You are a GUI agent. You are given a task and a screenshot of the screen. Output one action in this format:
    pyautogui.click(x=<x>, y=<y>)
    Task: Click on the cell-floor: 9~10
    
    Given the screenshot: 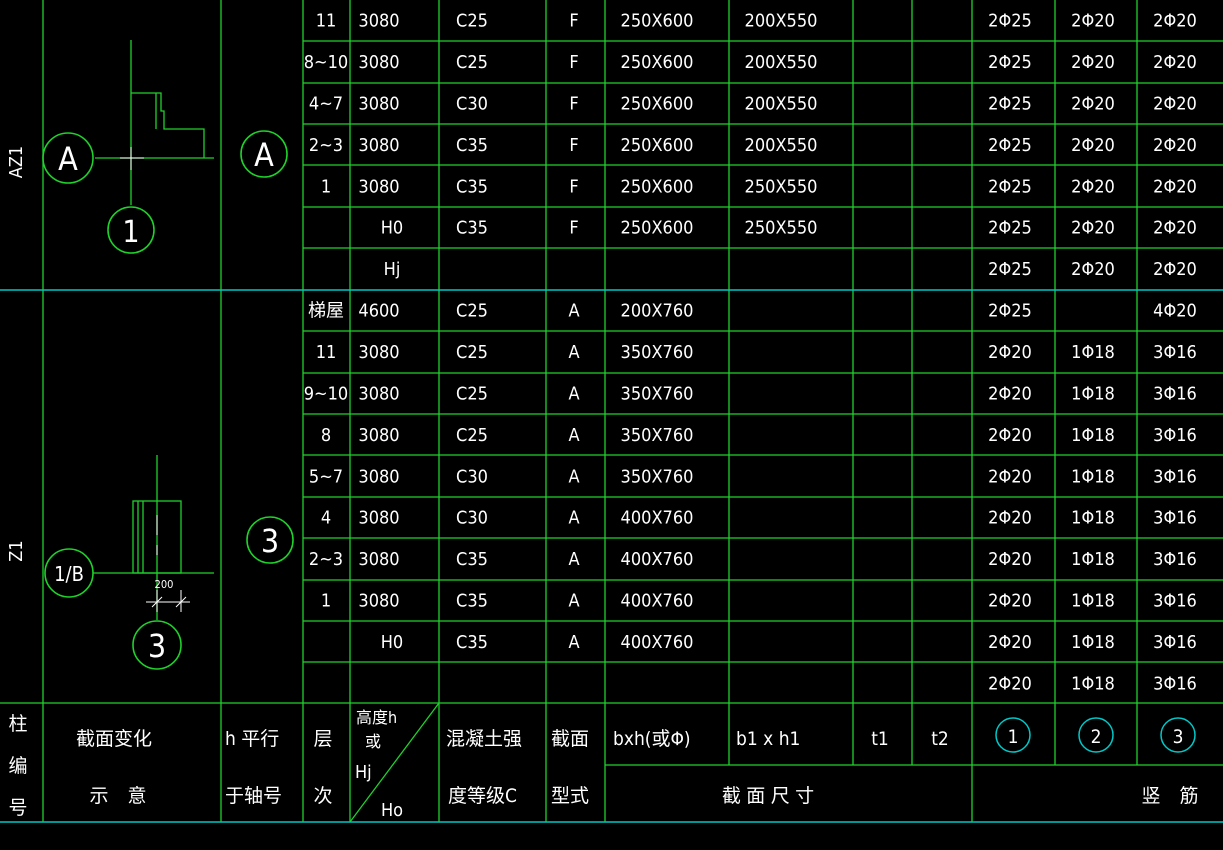 What is the action you would take?
    pyautogui.click(x=326, y=394)
    